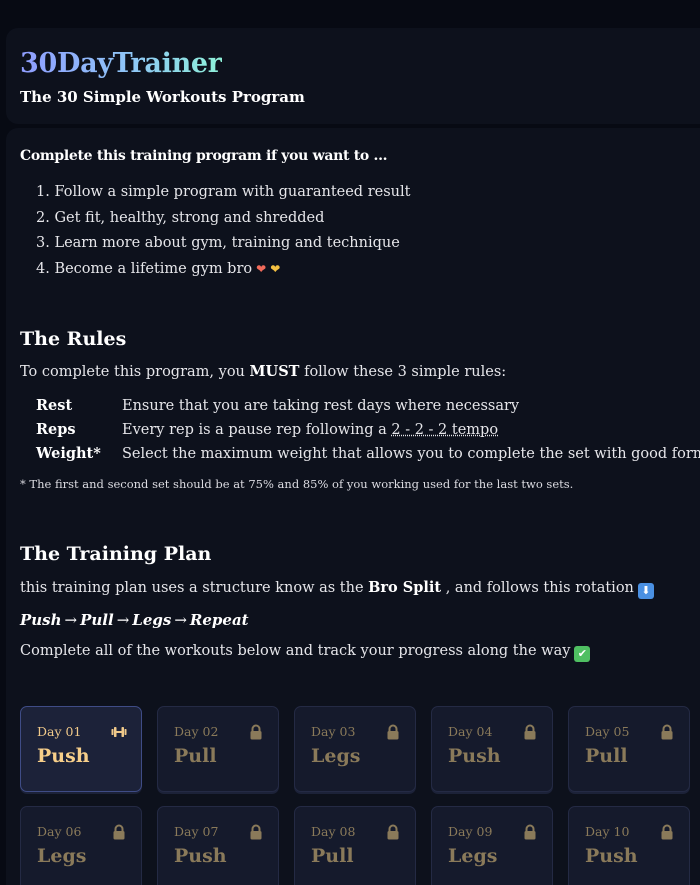 The height and width of the screenshot is (885, 700). I want to click on day-label: Day 08, so click(333, 831).